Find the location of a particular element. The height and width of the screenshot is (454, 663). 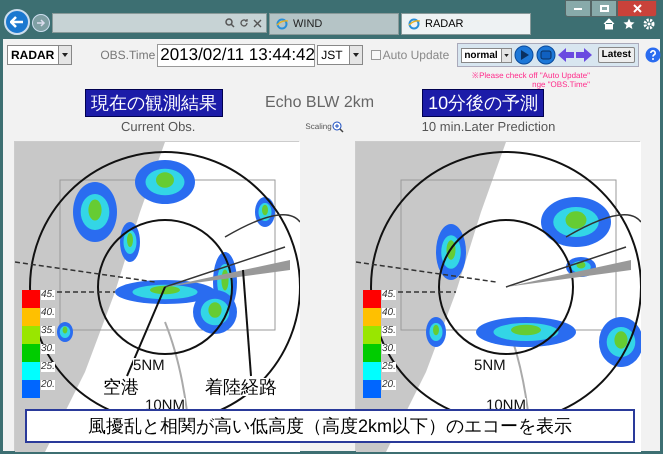

callout-label: 空港 is located at coordinates (121, 387).